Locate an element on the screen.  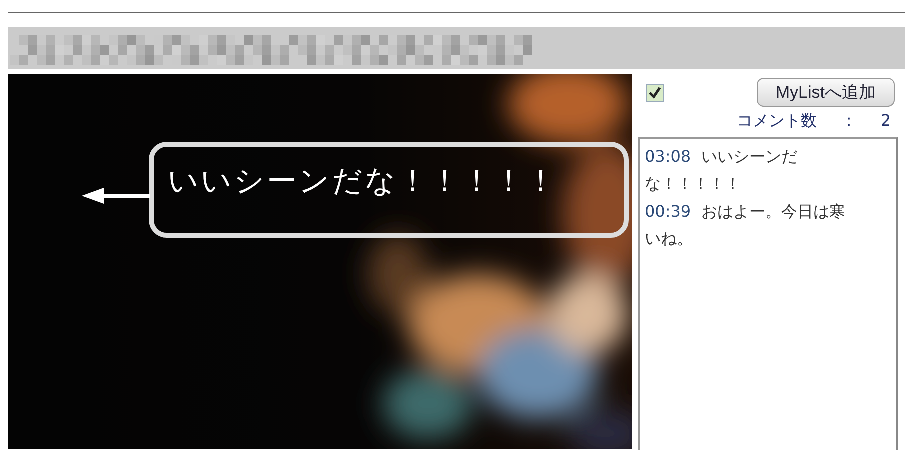
comment-count: 2 is located at coordinates (885, 121).